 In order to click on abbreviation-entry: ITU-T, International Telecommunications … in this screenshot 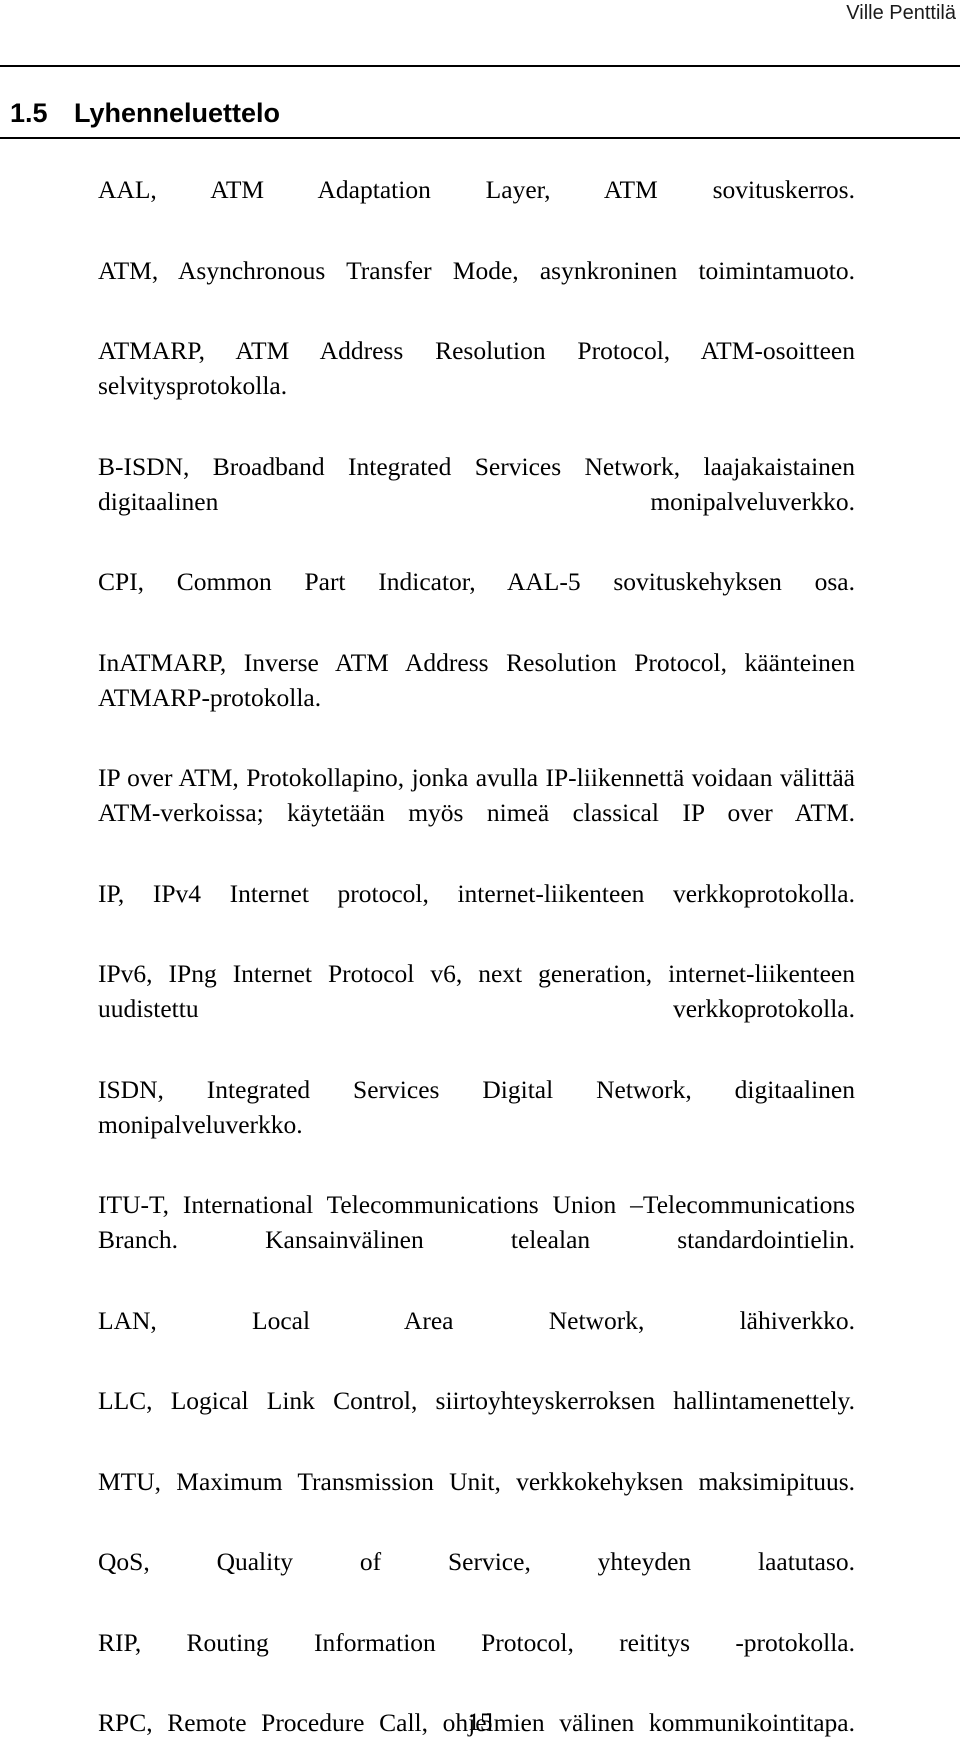, I will do `click(476, 1222)`.